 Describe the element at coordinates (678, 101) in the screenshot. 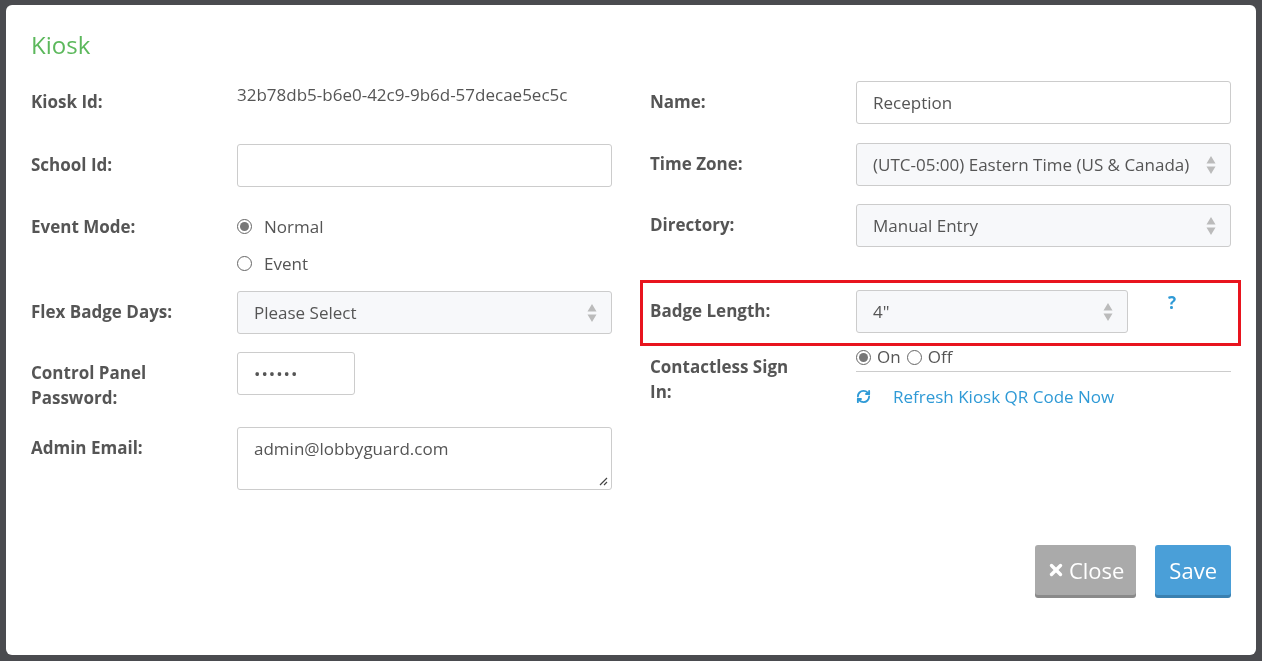

I see `field-label: Name:` at that location.